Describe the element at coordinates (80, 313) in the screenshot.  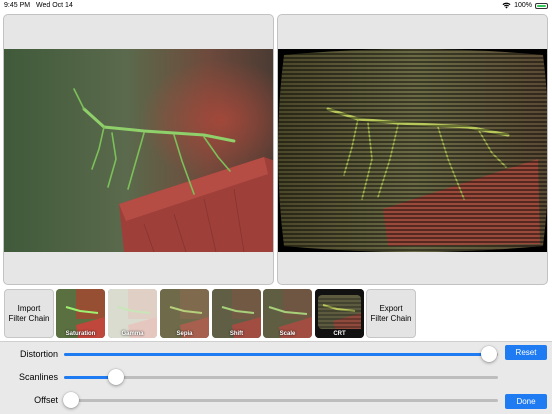
I see `filter-thumb-saturation: Saturation` at that location.